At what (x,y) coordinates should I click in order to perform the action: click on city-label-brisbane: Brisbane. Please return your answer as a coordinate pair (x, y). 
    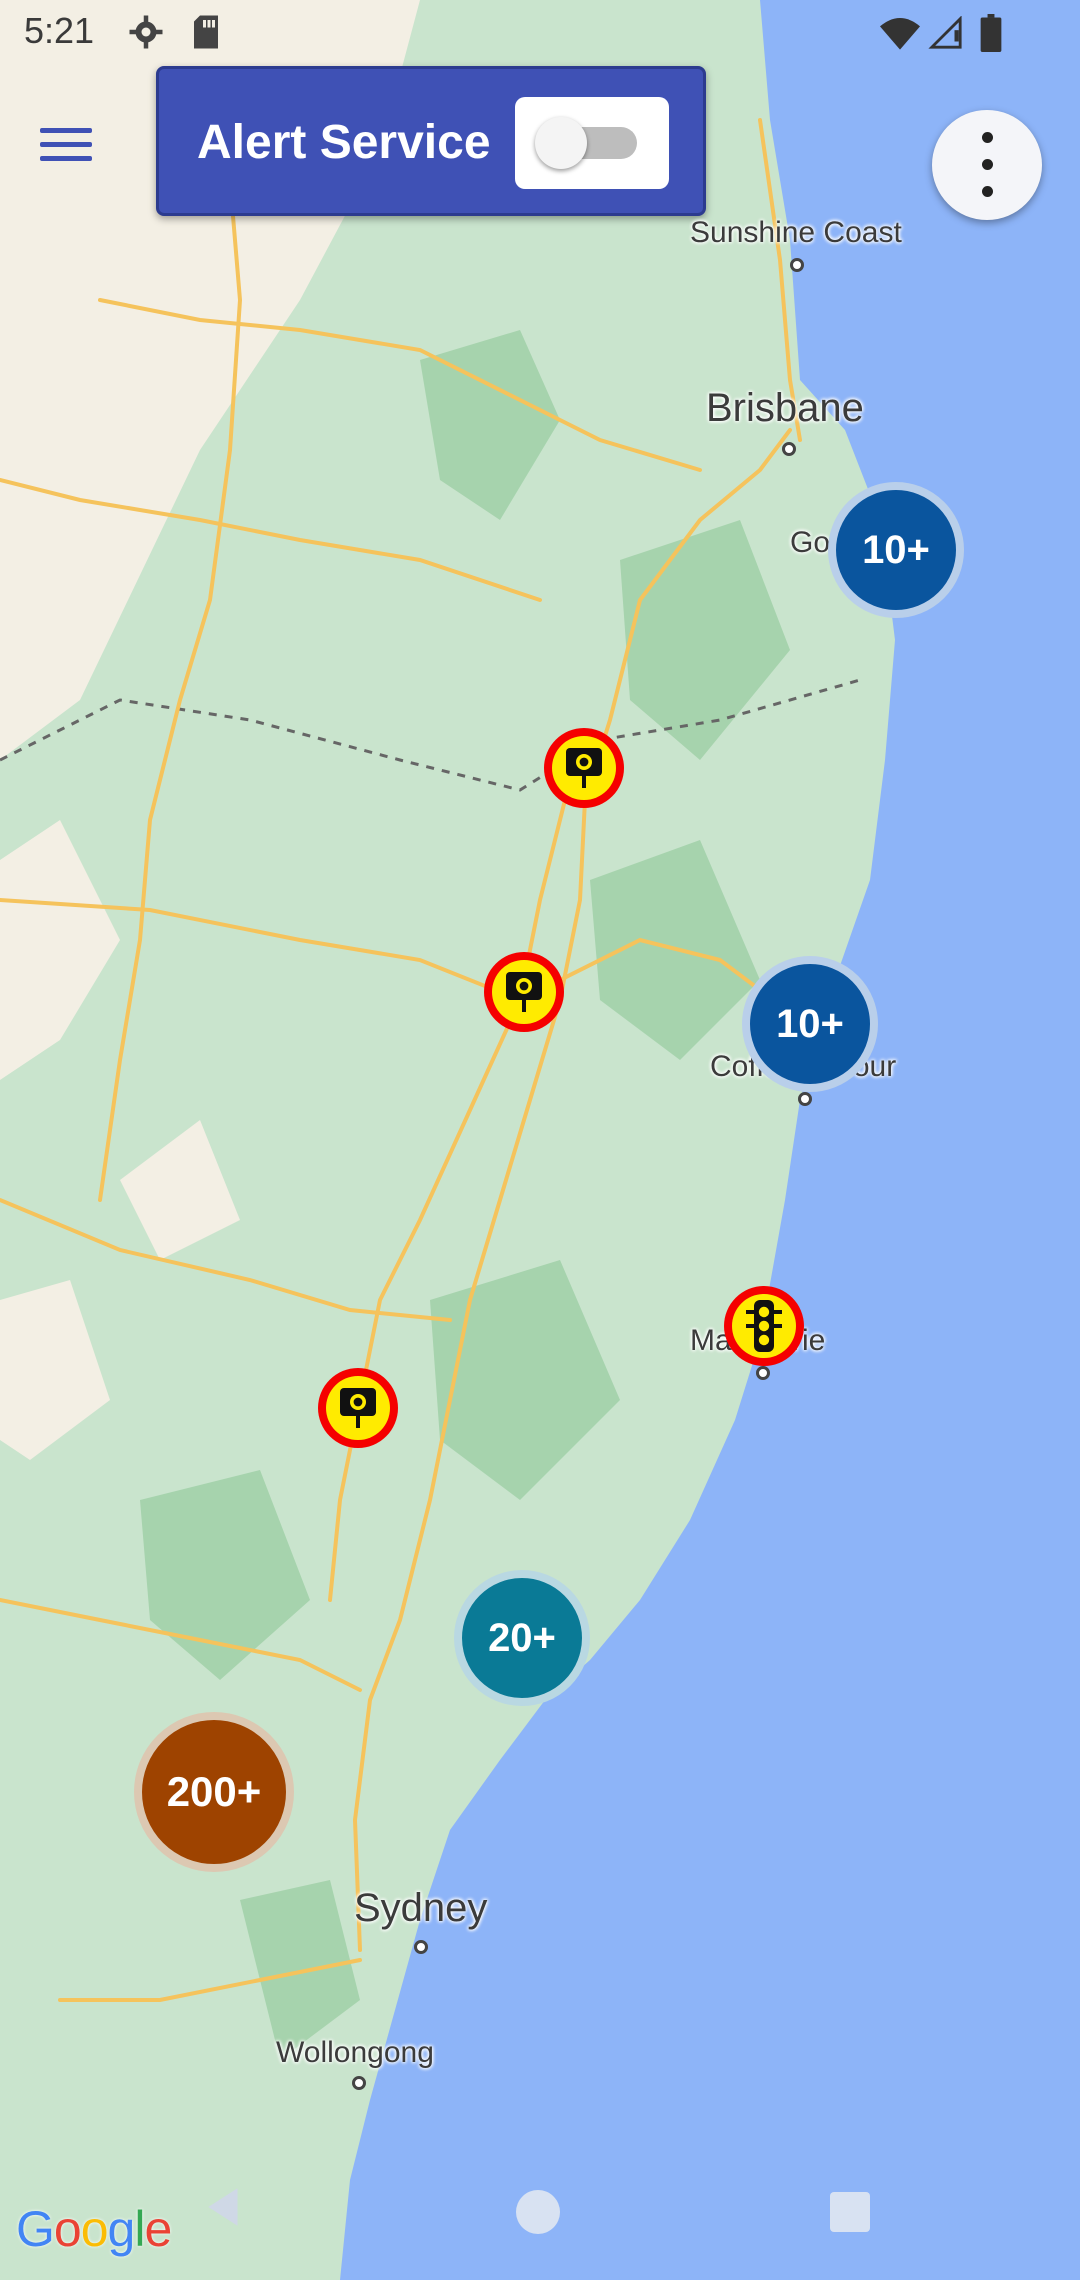
    Looking at the image, I should click on (785, 408).